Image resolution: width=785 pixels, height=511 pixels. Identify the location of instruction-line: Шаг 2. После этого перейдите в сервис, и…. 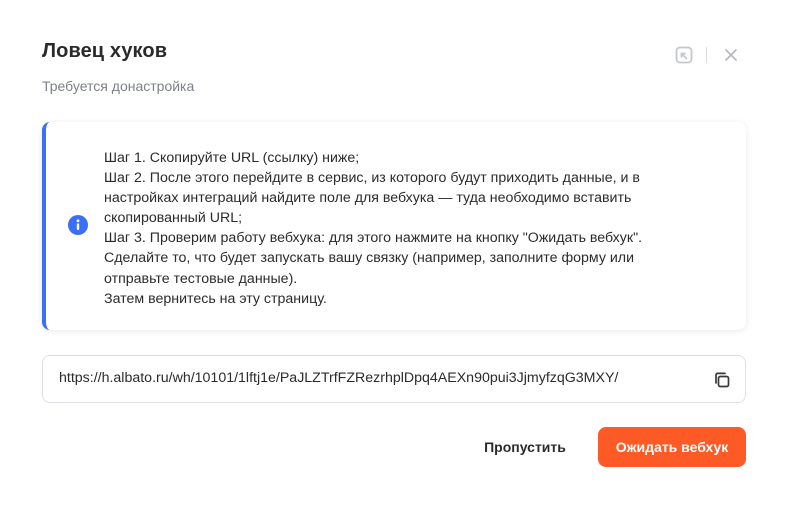
(372, 178).